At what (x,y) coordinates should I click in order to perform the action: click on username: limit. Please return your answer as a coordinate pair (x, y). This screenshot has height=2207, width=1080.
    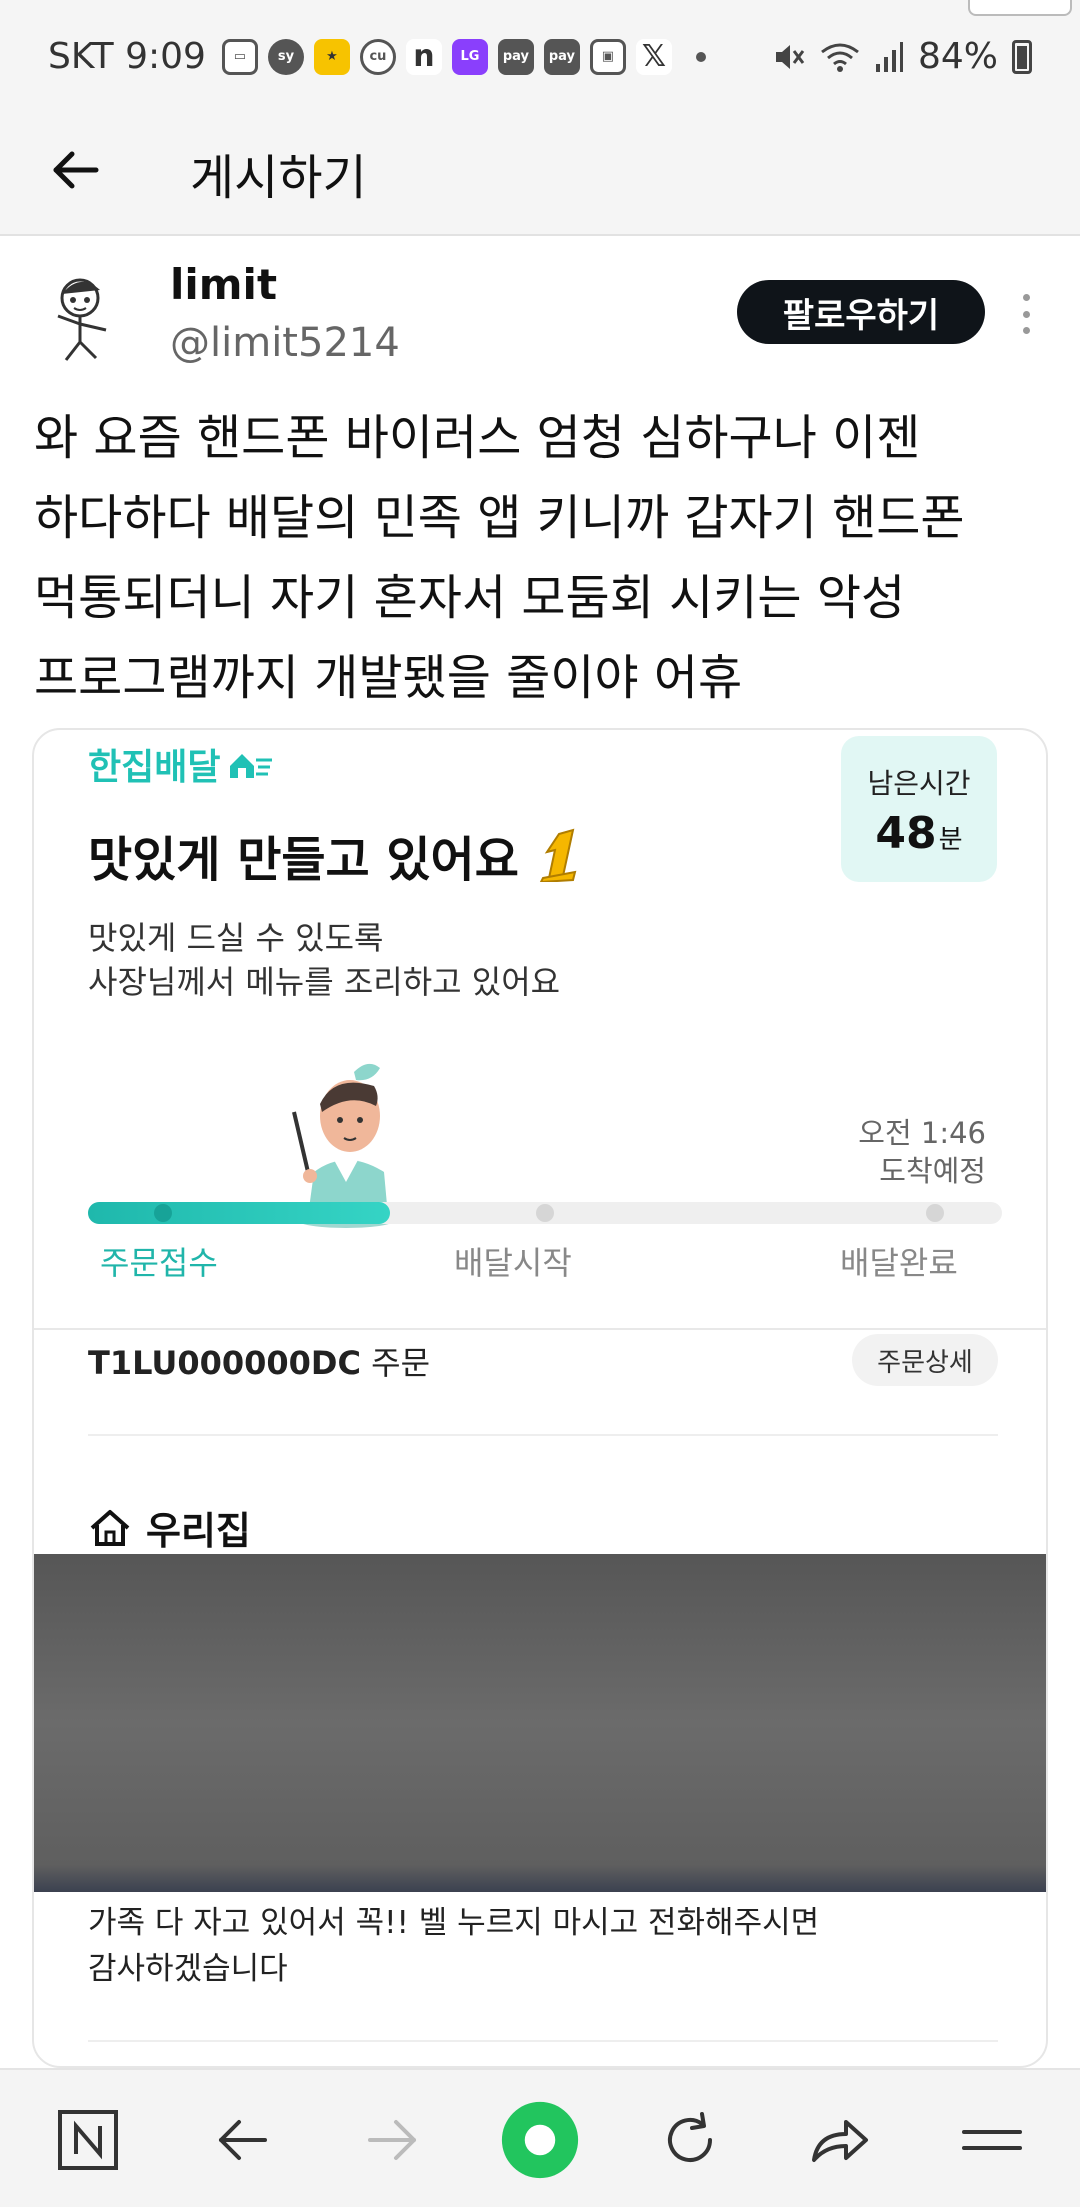
    Looking at the image, I should click on (223, 284).